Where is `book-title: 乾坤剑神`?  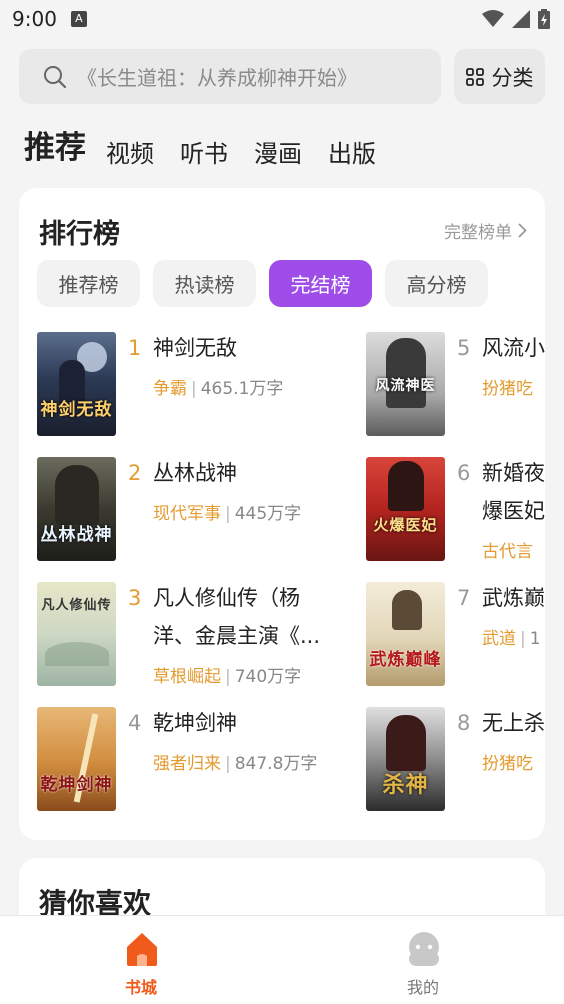 book-title: 乾坤剑神 is located at coordinates (195, 723).